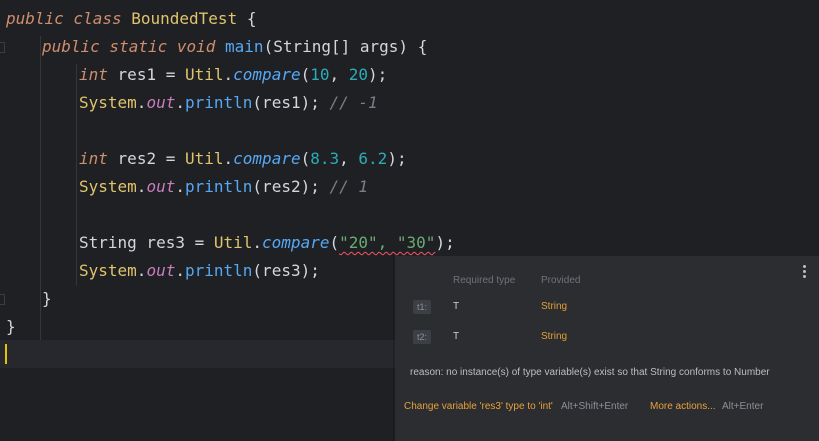  I want to click on assign-token: res2 =, so click(151, 158).